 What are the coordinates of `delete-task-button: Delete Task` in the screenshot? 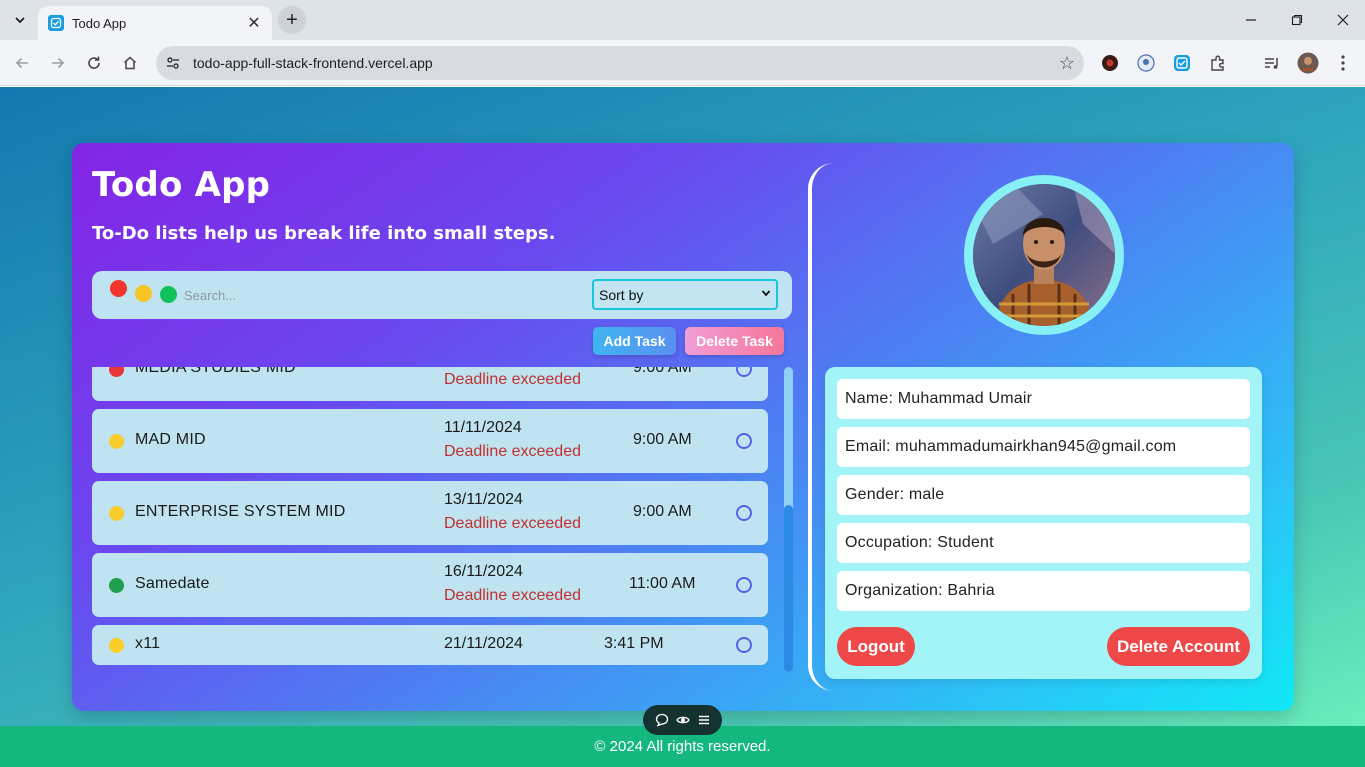 It's located at (734, 341).